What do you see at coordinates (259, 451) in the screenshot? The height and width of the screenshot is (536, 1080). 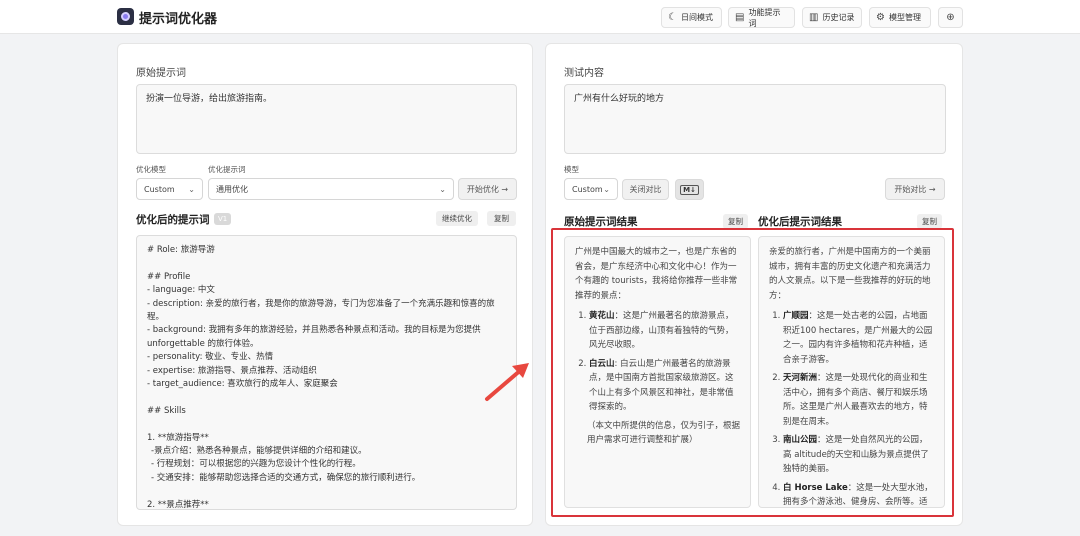 I see `optimized-prompt-line: -景点介绍：熟悉各种景点，能够提供详细的介绍和建议。` at bounding box center [259, 451].